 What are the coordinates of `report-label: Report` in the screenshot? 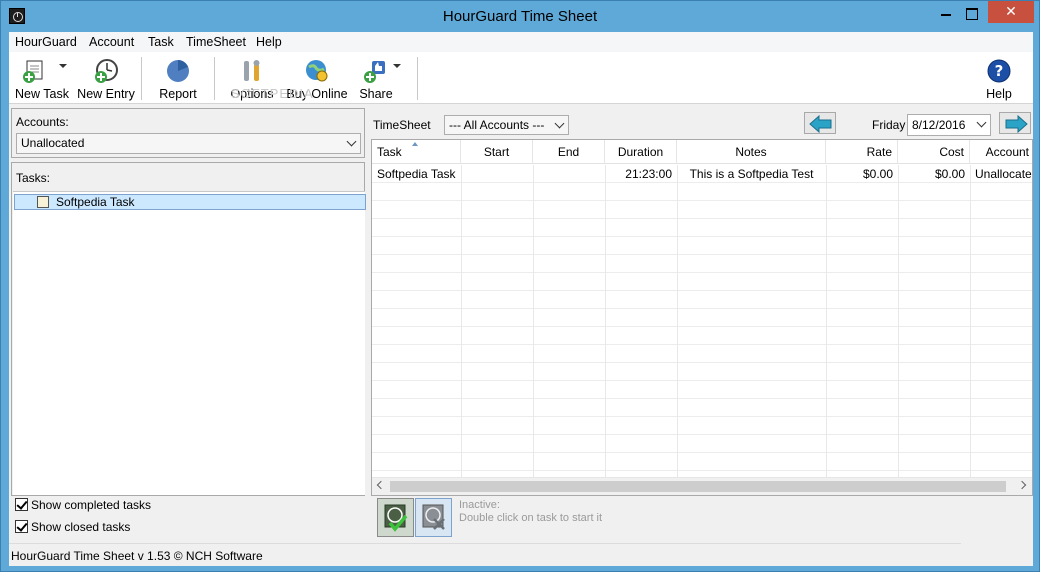 It's located at (178, 94).